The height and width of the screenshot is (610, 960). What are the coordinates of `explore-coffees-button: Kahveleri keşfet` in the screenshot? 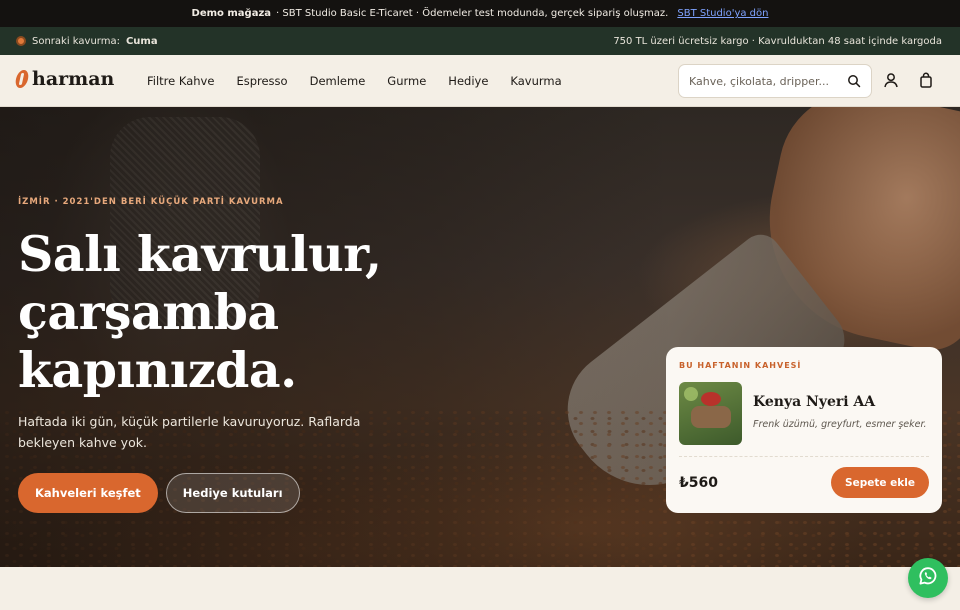 It's located at (88, 493).